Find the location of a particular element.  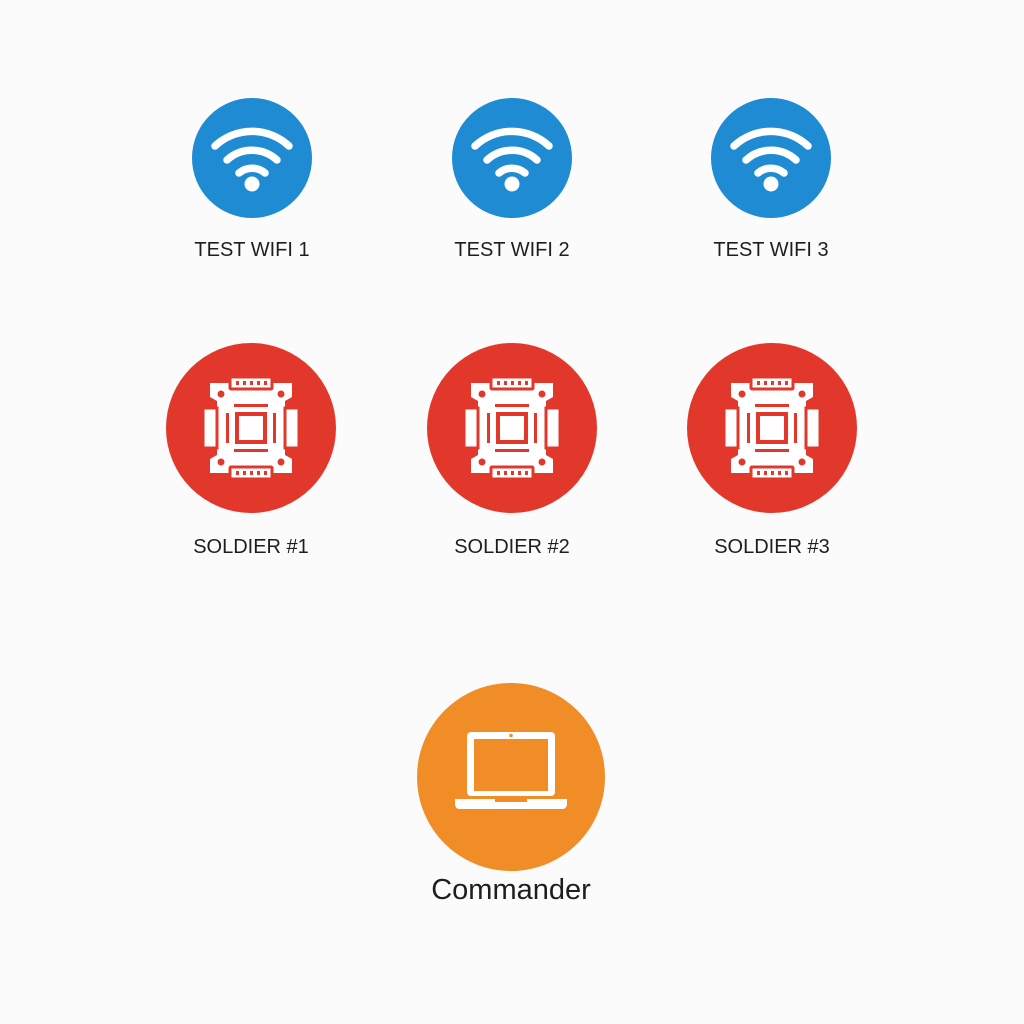

soldier-label: SOLDIER #3 is located at coordinates (772, 547).